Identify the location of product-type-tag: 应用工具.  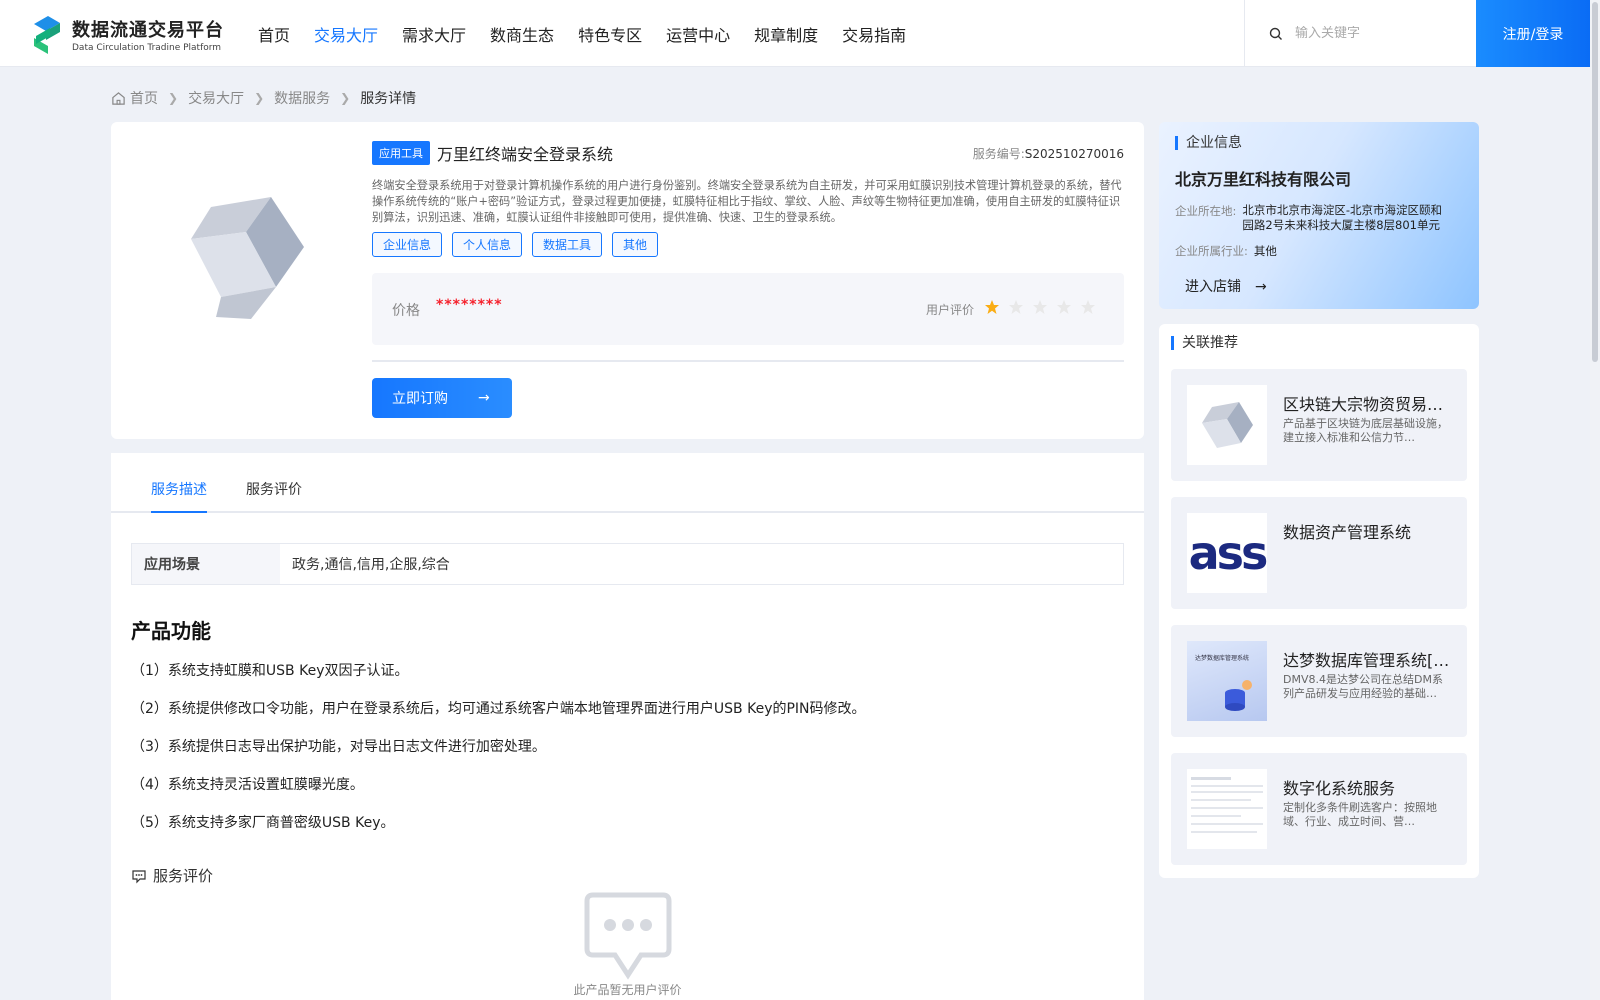
(401, 153).